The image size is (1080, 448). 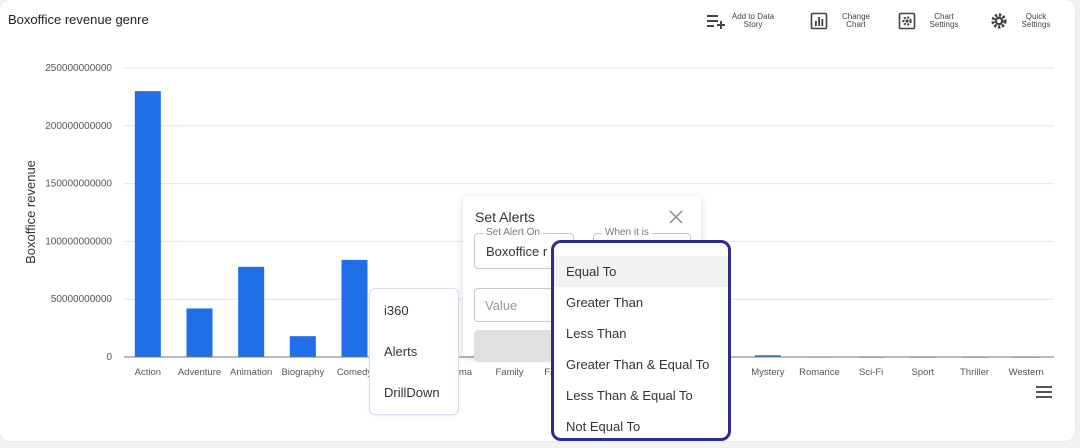 I want to click on x-tick-label: Biography, so click(x=302, y=372).